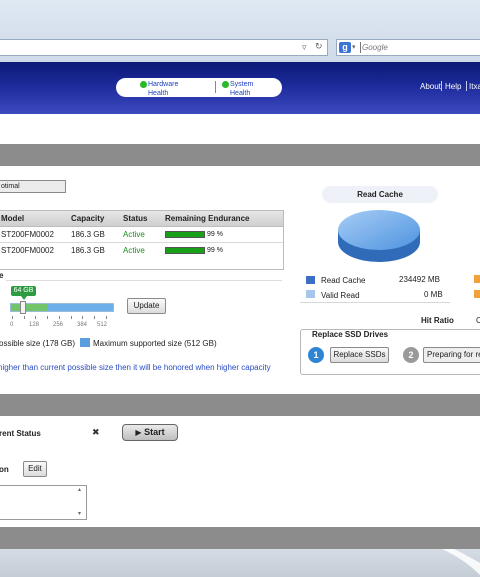  What do you see at coordinates (242, 84) in the screenshot?
I see `nav-system-health-line1: System` at bounding box center [242, 84].